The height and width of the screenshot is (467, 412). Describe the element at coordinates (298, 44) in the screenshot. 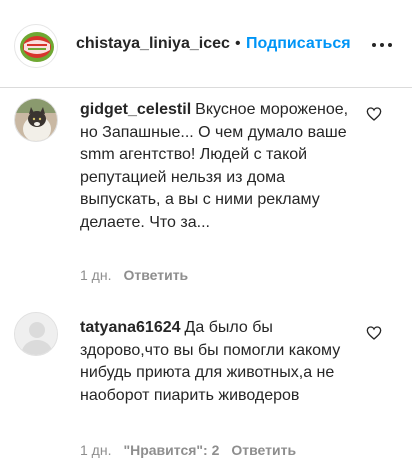

I see `follow-button: Подписаться` at that location.